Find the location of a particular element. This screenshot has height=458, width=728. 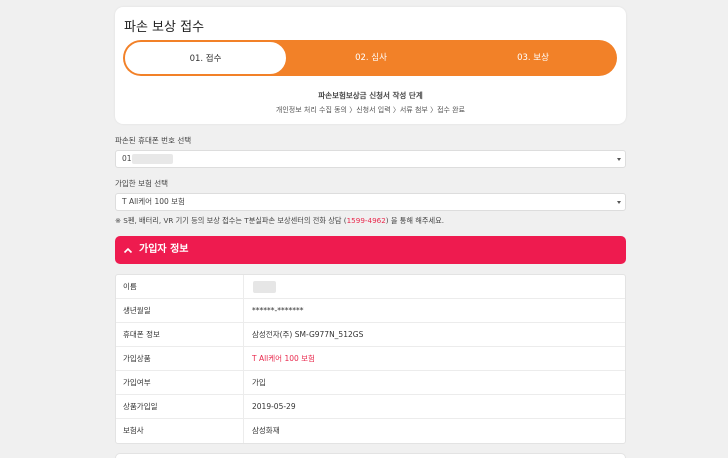

table-row: 이름 is located at coordinates (370, 287).